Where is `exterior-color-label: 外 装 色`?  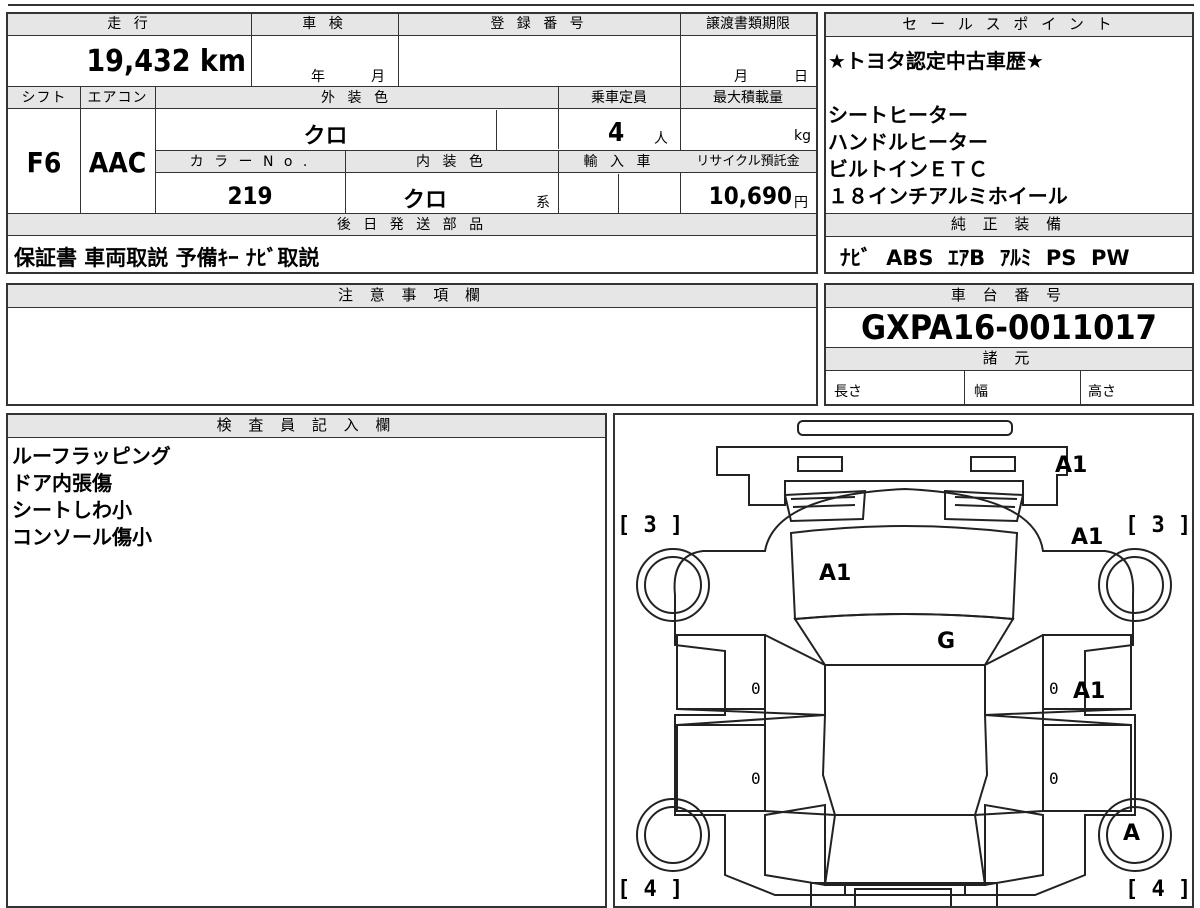
exterior-color-label: 外 装 色 is located at coordinates (356, 98).